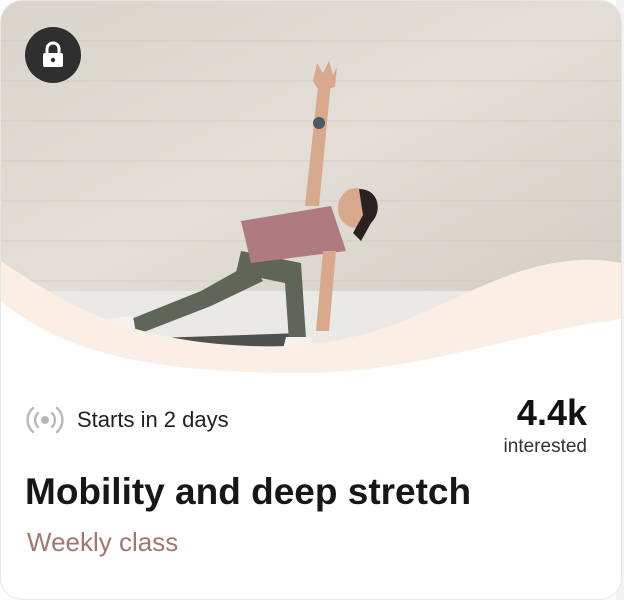 This screenshot has height=600, width=624. I want to click on status-row: Starts in 2 days, so click(127, 420).